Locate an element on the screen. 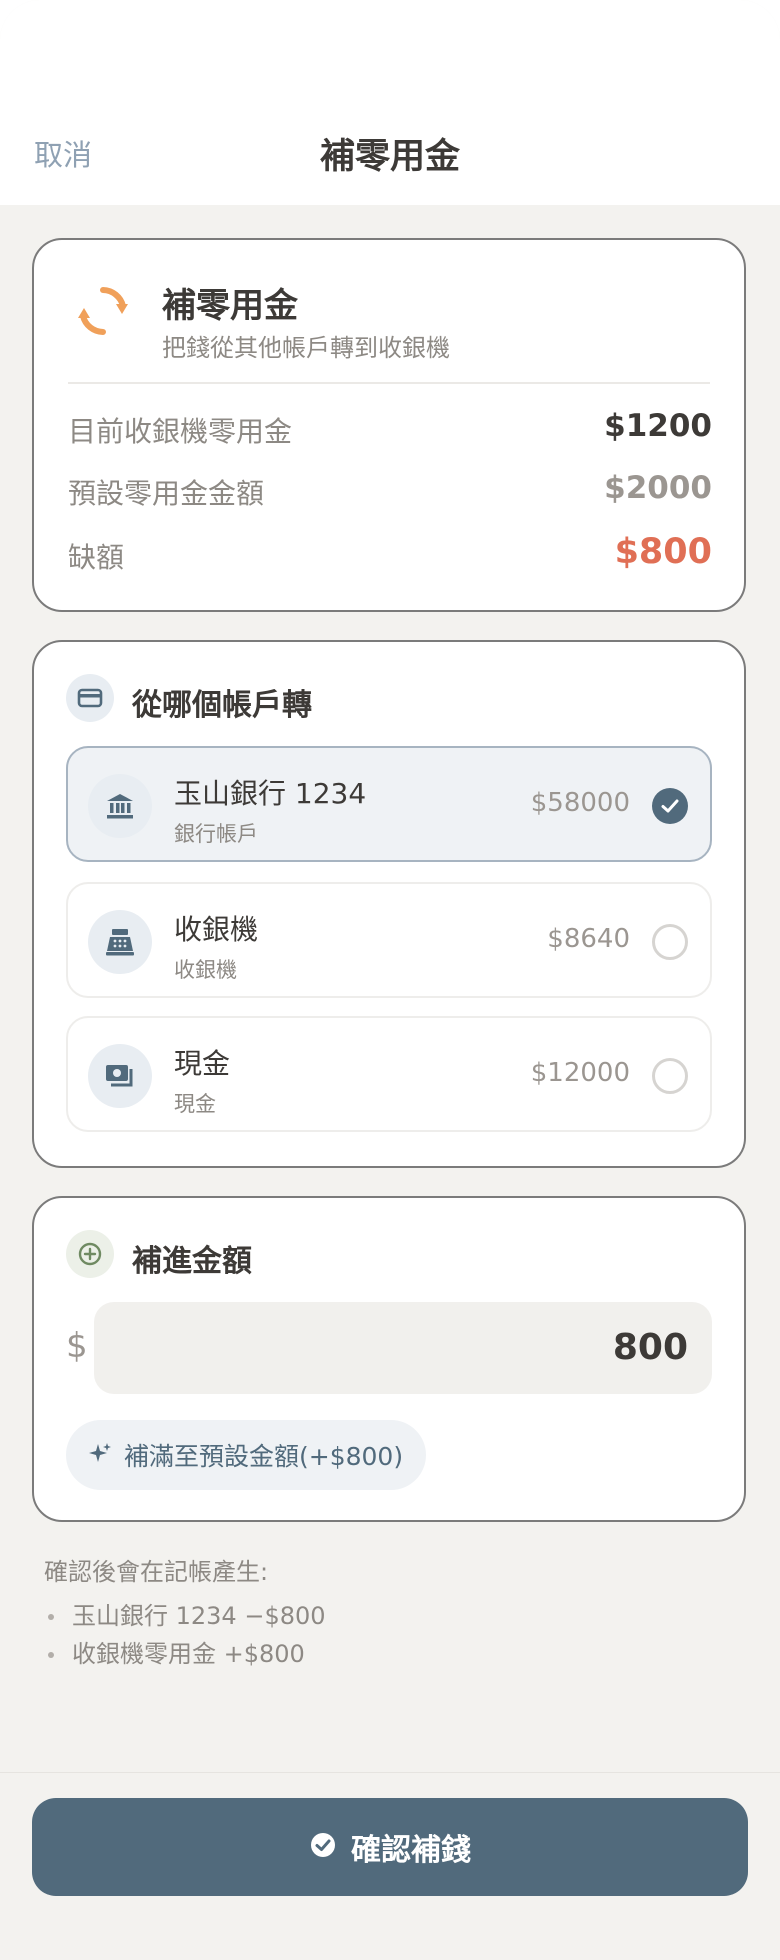 The image size is (780, 1960). account-name: 現金 is located at coordinates (202, 1063).